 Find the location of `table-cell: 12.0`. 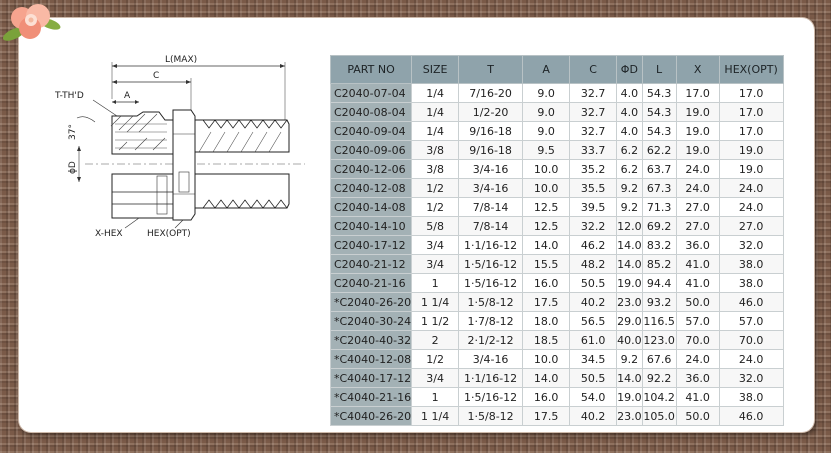

table-cell: 12.0 is located at coordinates (629, 226).